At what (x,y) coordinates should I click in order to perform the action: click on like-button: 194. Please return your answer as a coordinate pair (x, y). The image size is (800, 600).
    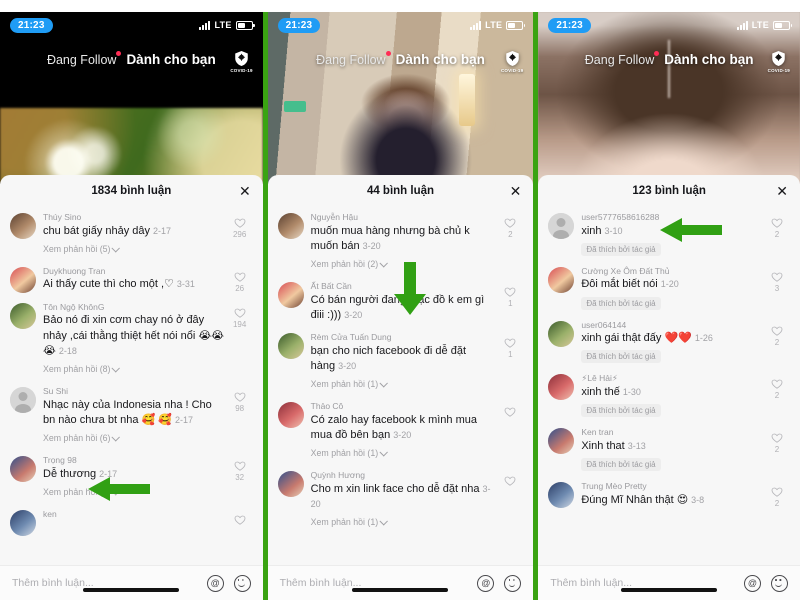
    Looking at the image, I should click on (240, 339).